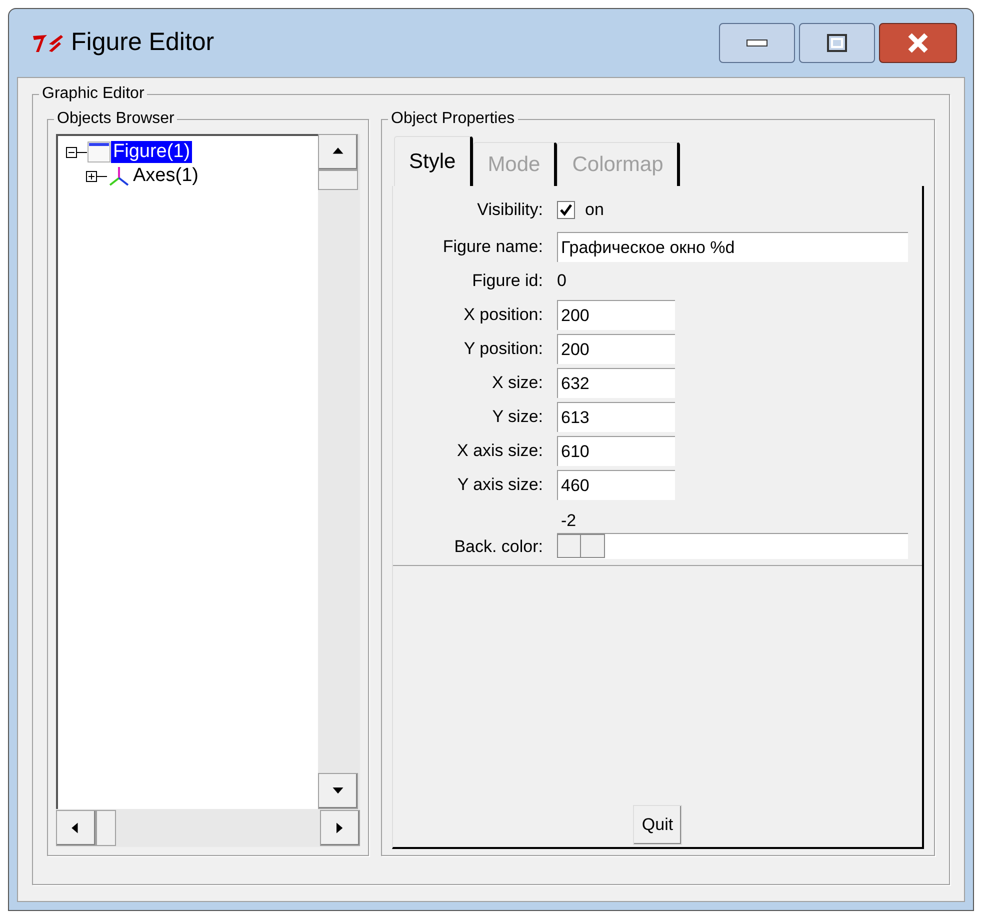  What do you see at coordinates (433, 161) in the screenshot?
I see `tab: Style` at bounding box center [433, 161].